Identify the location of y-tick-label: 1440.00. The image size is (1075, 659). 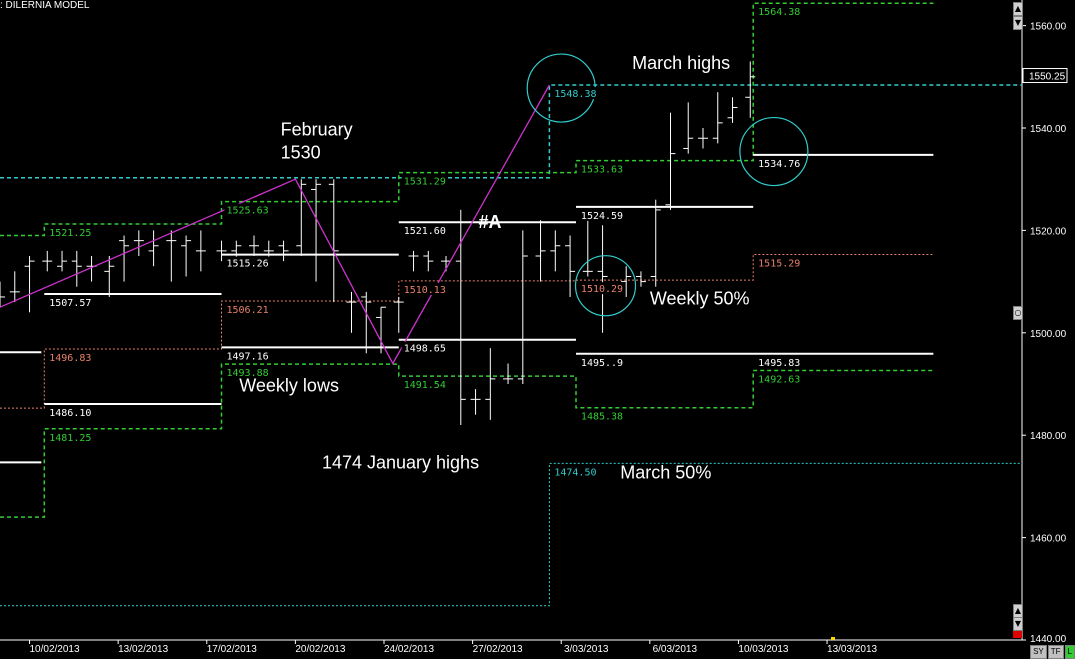
(1048, 639).